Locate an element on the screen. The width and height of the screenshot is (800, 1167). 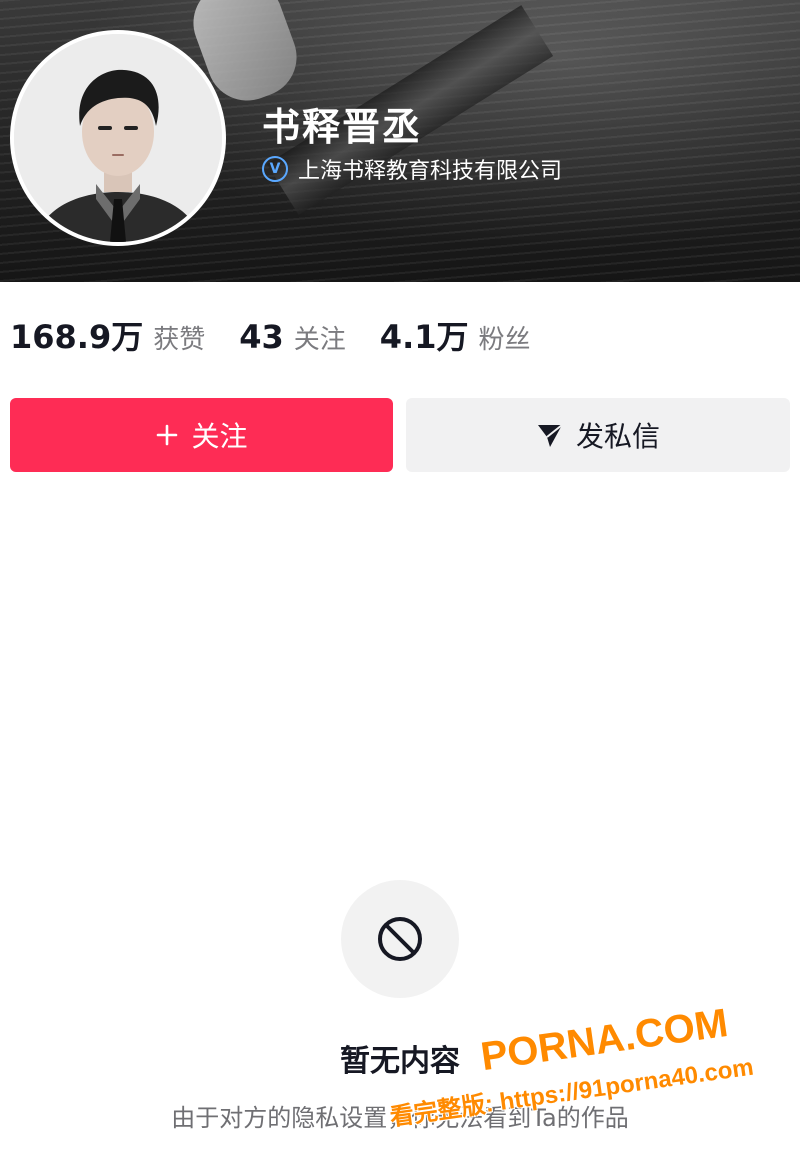
stat-following-label: 关注 is located at coordinates (319, 340).